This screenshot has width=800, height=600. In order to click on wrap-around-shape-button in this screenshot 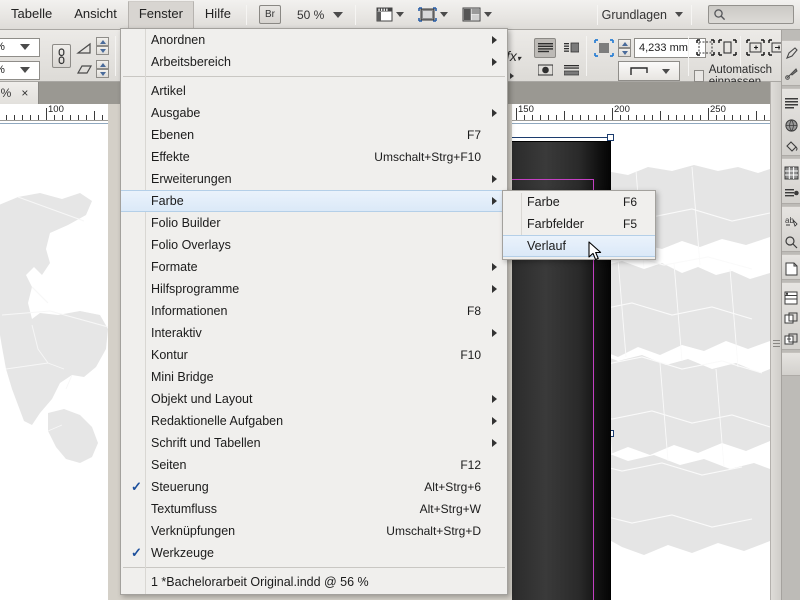, I will do `click(545, 70)`.